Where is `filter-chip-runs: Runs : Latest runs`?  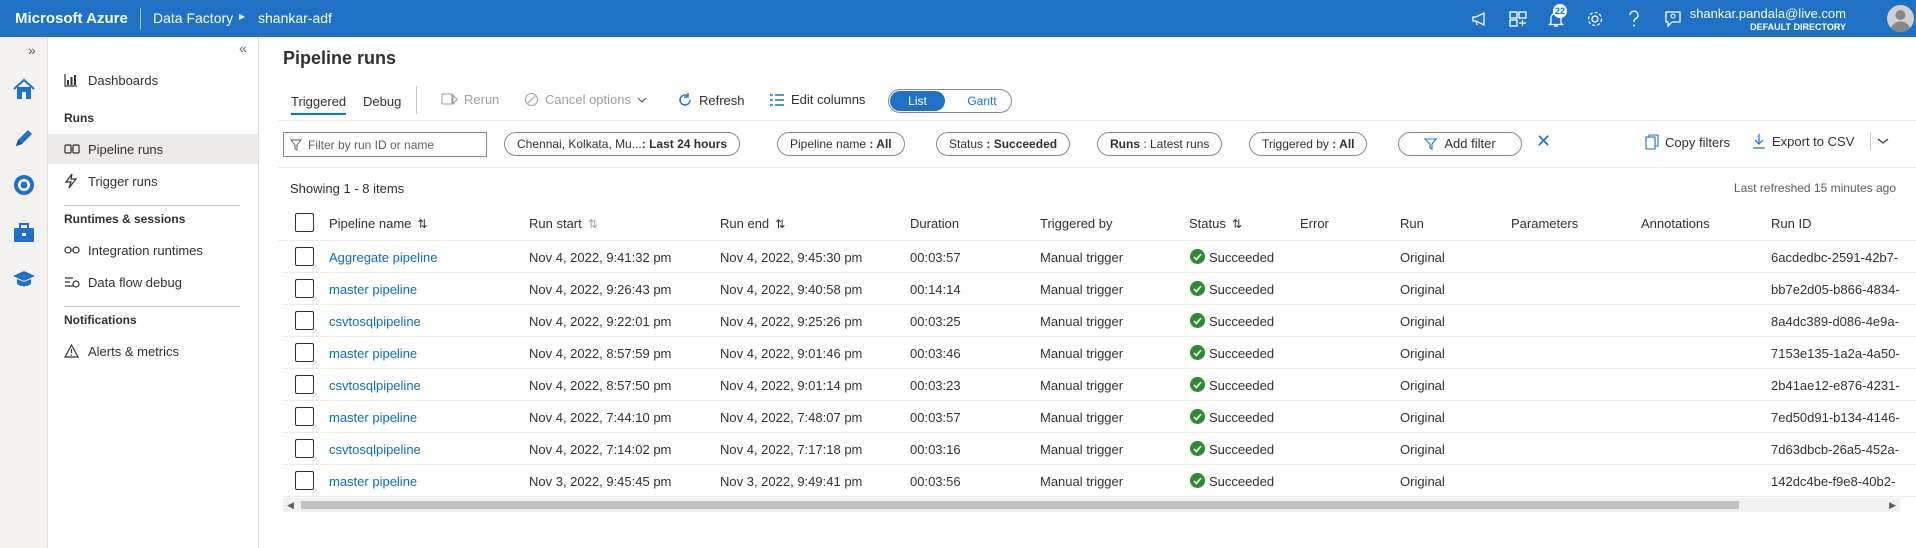 filter-chip-runs: Runs : Latest runs is located at coordinates (1160, 144).